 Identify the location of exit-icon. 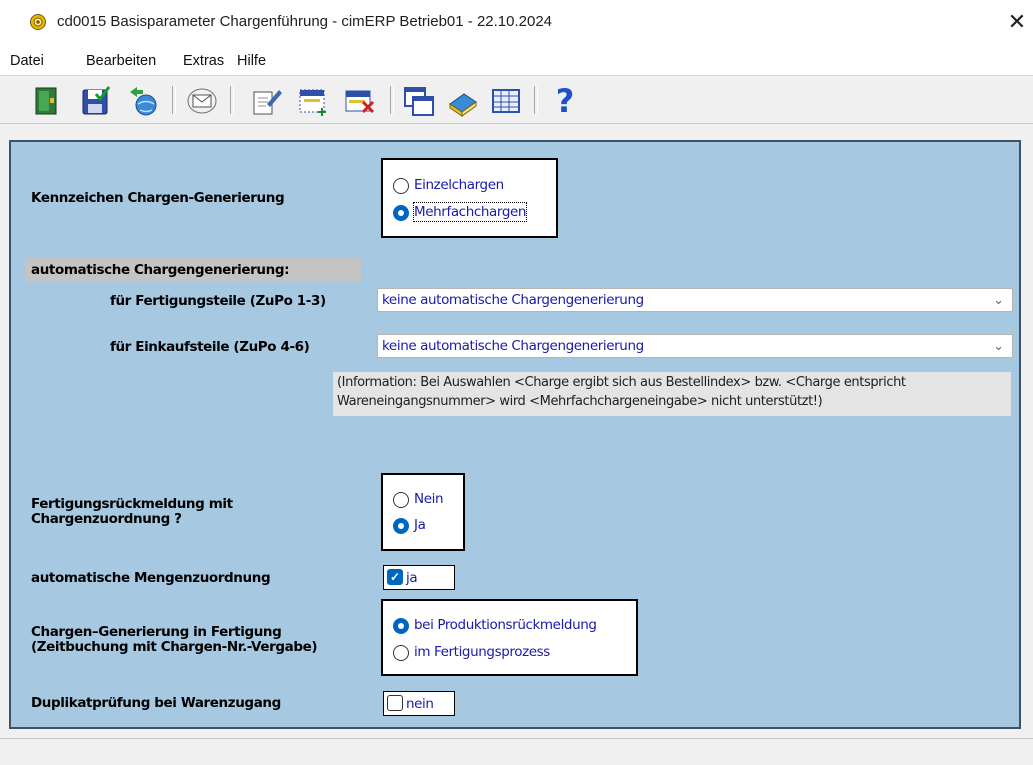
(47, 101).